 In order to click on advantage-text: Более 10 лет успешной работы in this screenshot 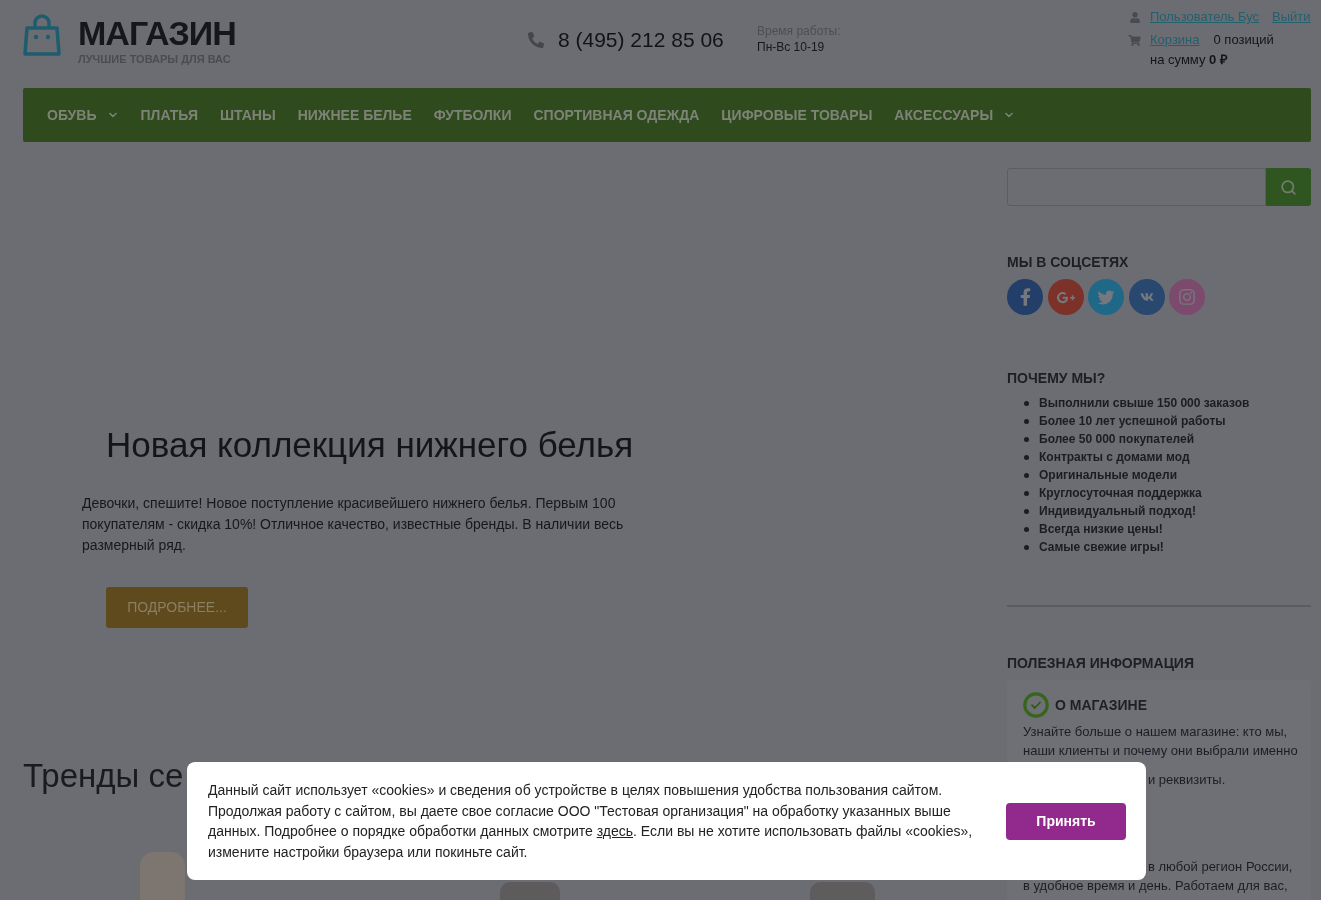, I will do `click(1132, 421)`.